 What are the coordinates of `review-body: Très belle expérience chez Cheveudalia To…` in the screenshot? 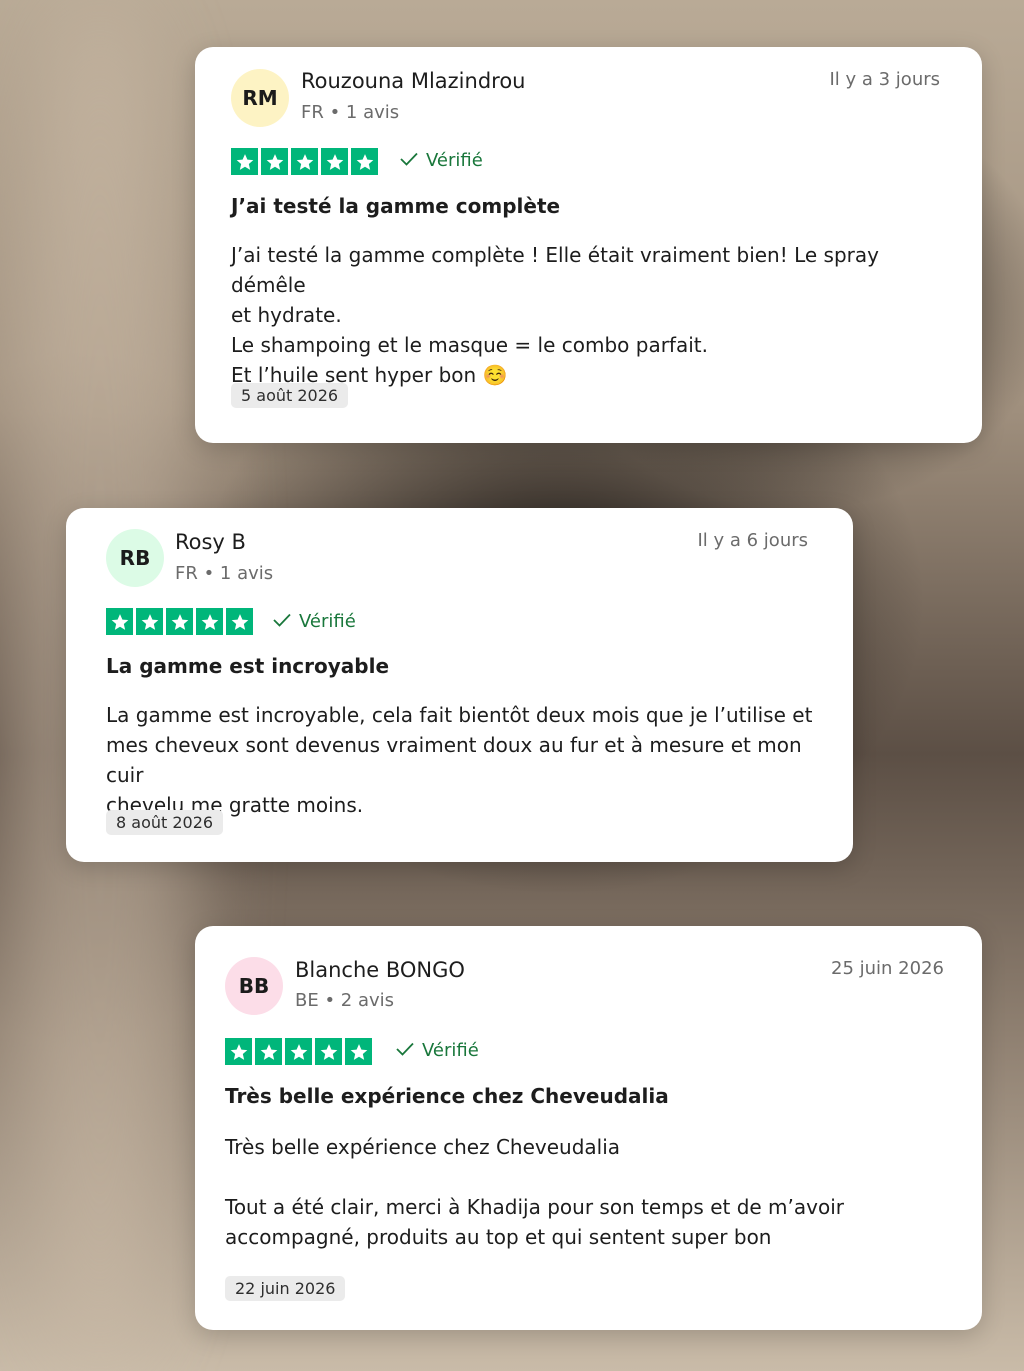 It's located at (585, 1192).